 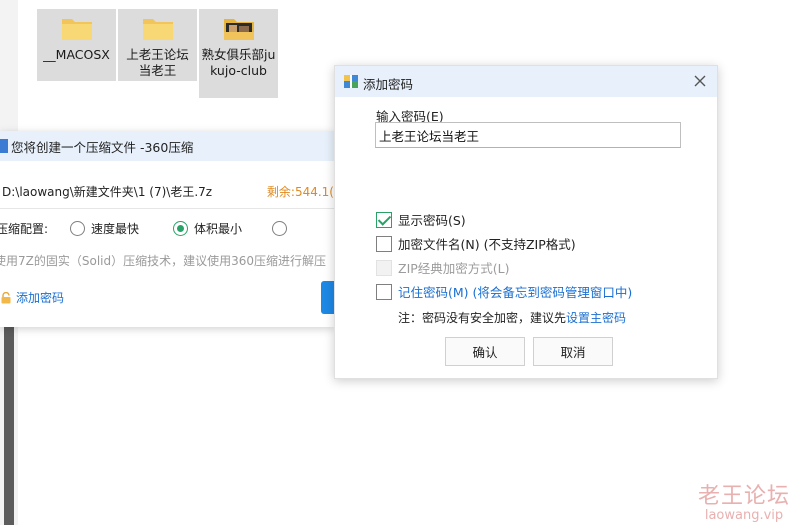 What do you see at coordinates (102, 147) in the screenshot?
I see `compress-title: 您将创建一个压缩文件 -360压缩` at bounding box center [102, 147].